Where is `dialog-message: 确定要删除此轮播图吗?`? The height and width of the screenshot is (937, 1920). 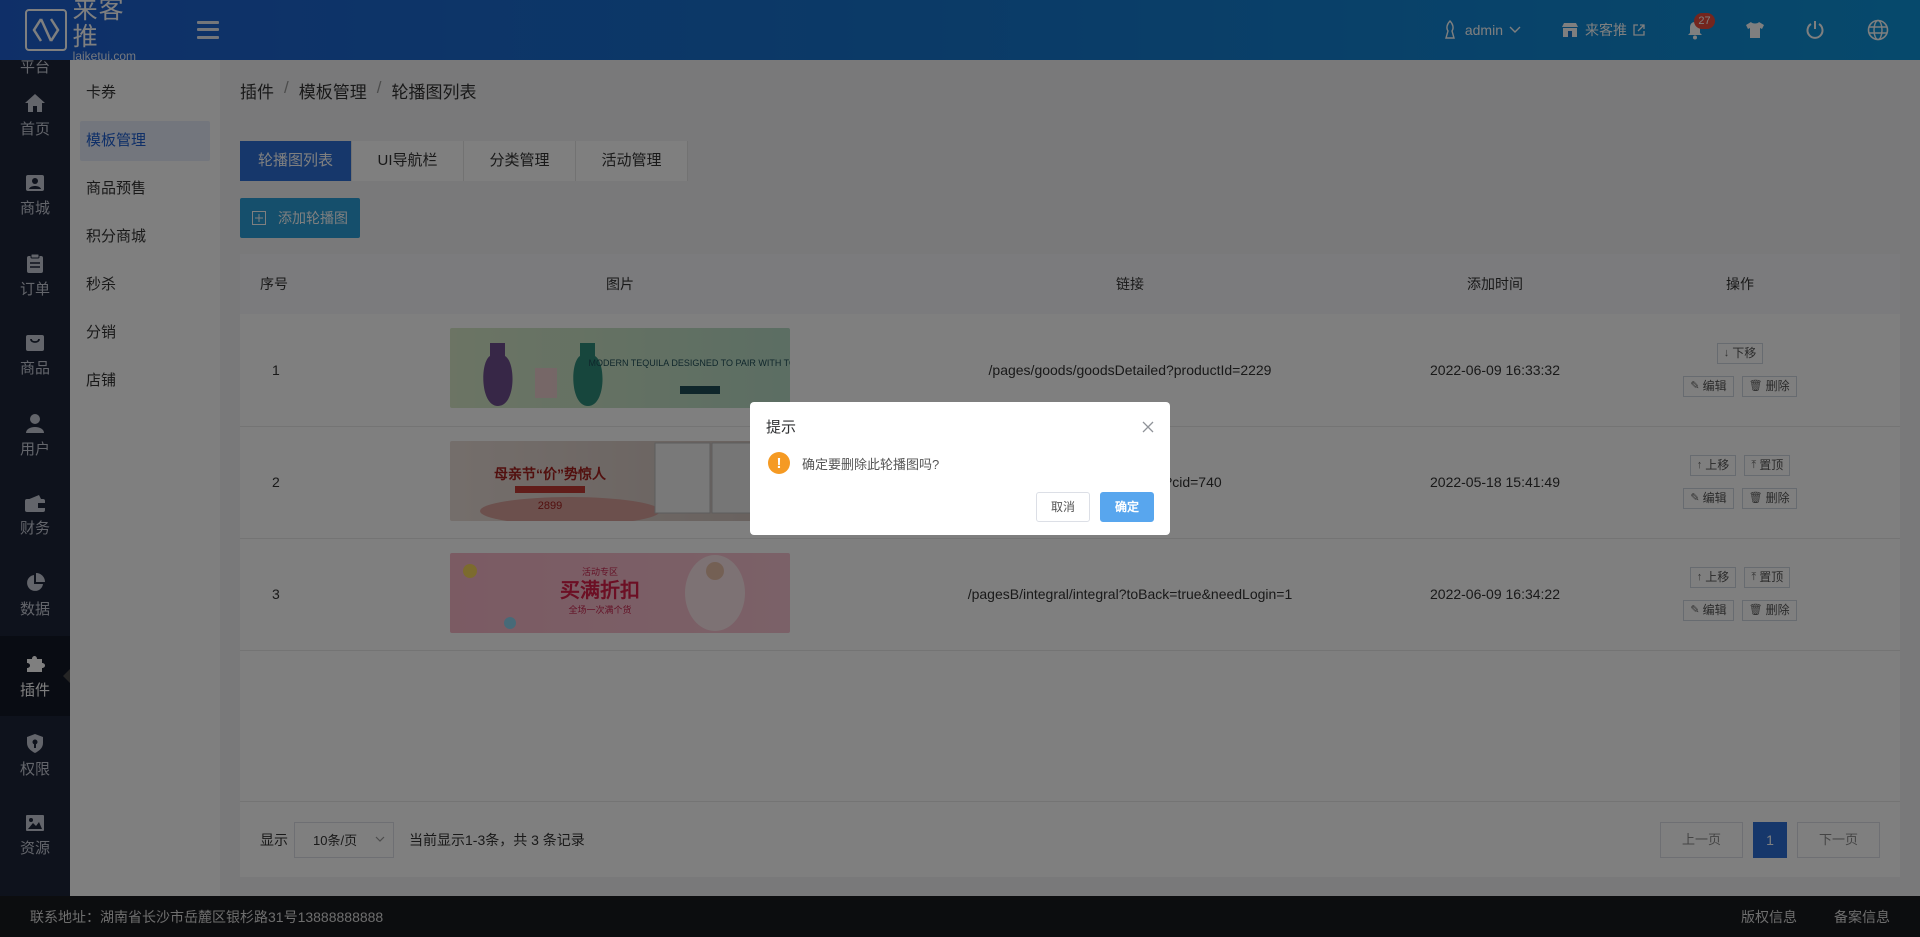 dialog-message: 确定要删除此轮播图吗? is located at coordinates (871, 464).